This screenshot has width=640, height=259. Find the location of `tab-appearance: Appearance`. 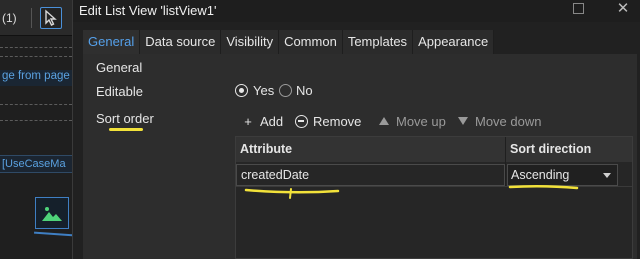

tab-appearance: Appearance is located at coordinates (454, 42).